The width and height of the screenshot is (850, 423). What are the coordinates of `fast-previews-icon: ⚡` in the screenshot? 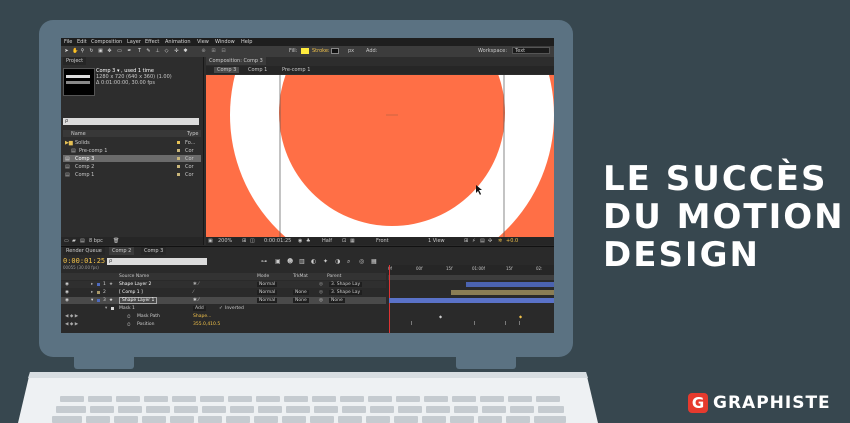 It's located at (474, 241).